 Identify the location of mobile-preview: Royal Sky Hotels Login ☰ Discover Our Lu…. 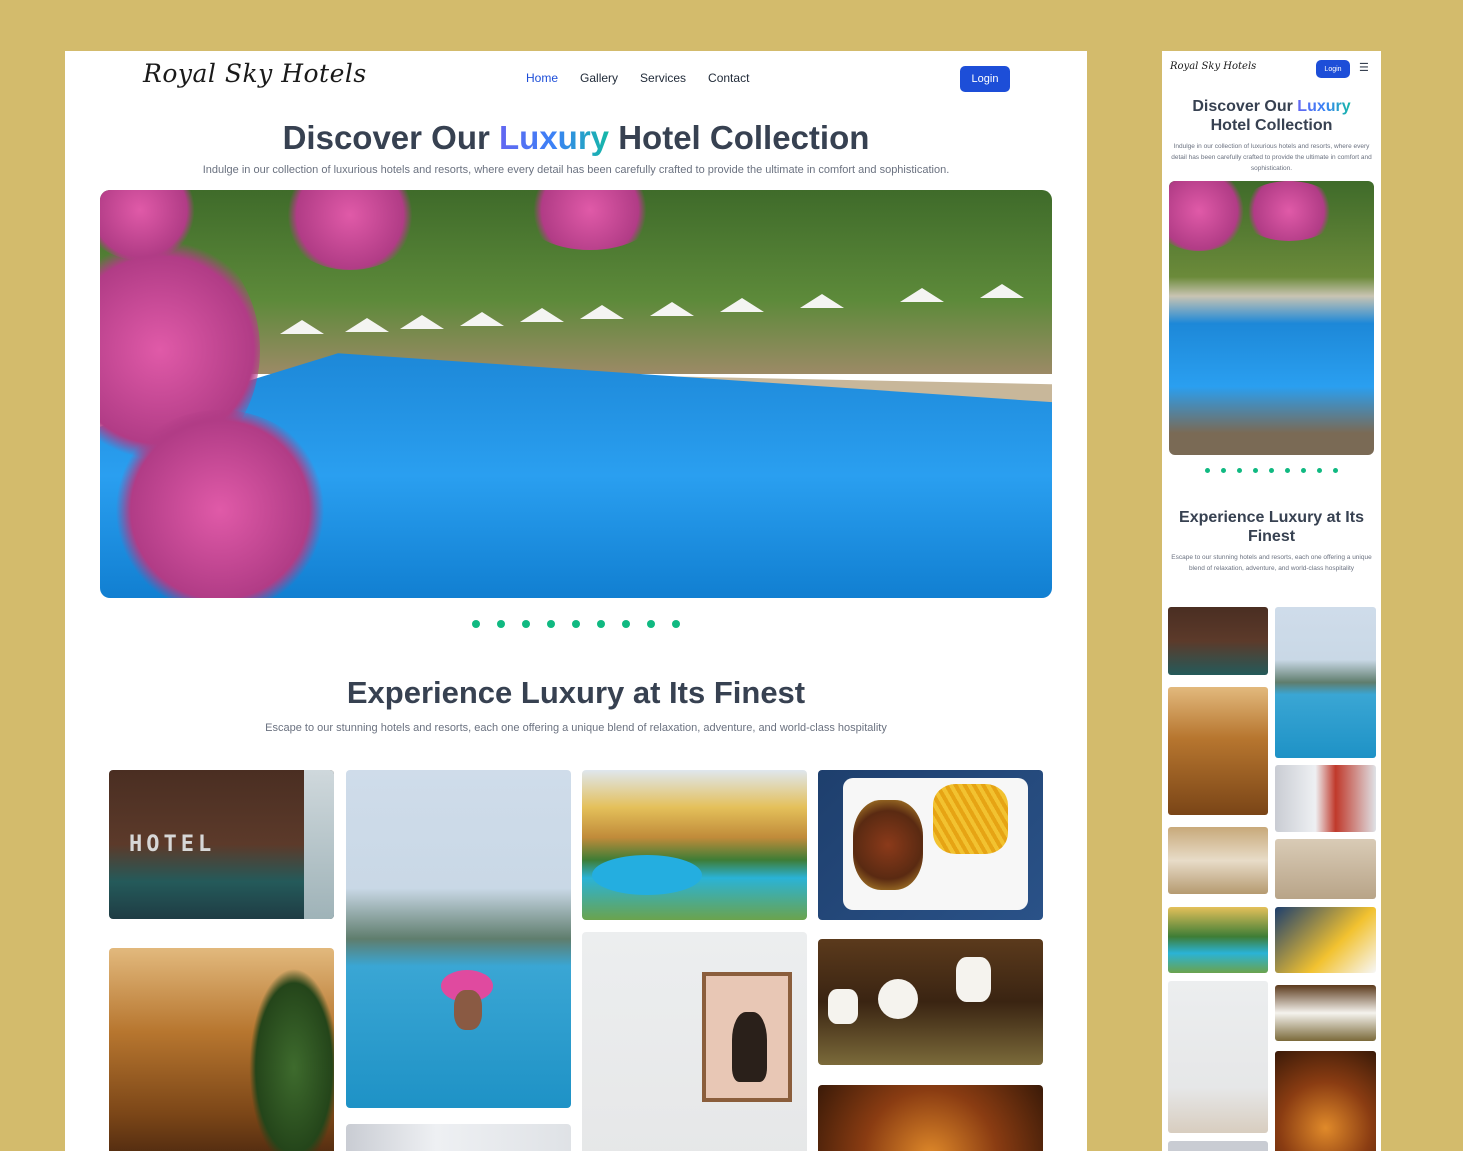
(1271, 601).